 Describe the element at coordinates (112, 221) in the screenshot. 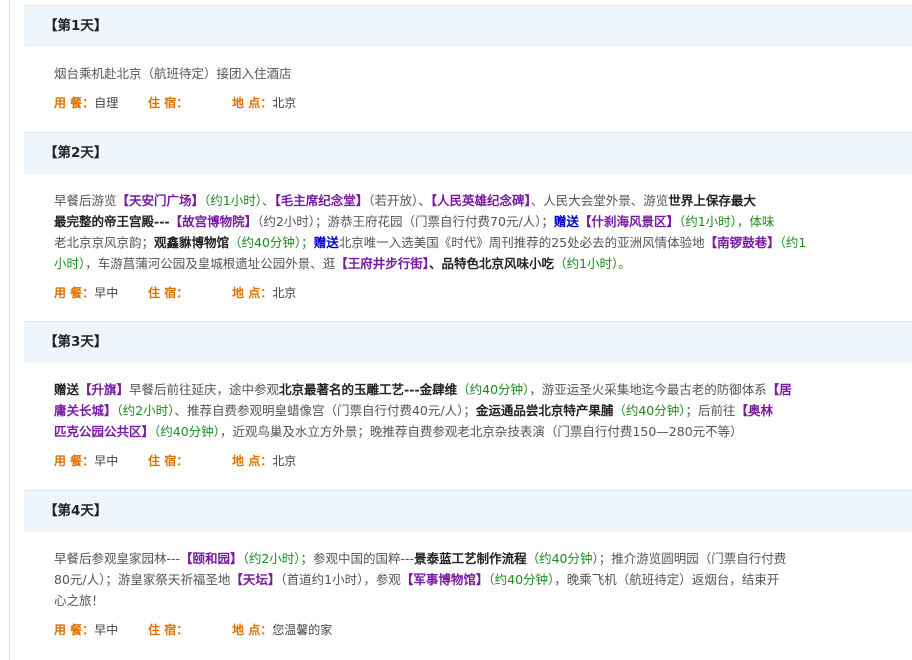

I see `description-text: 最完整的帝王宫殿---` at that location.